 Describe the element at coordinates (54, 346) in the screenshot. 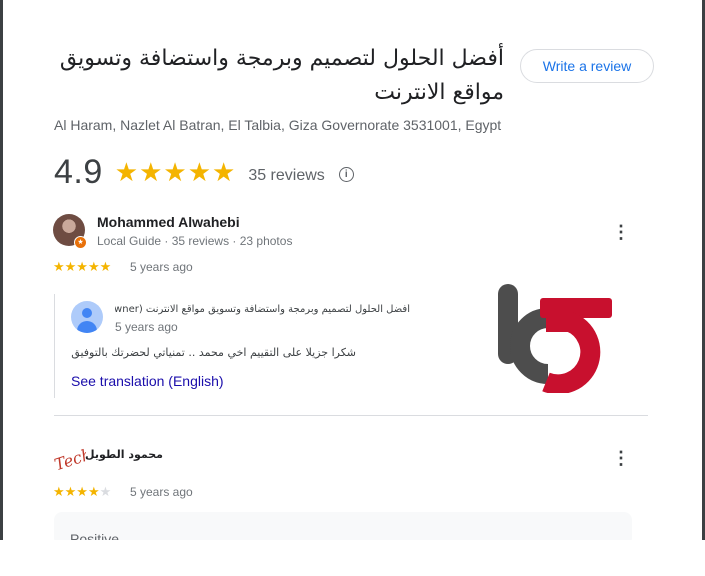

I see `reply-divider` at that location.